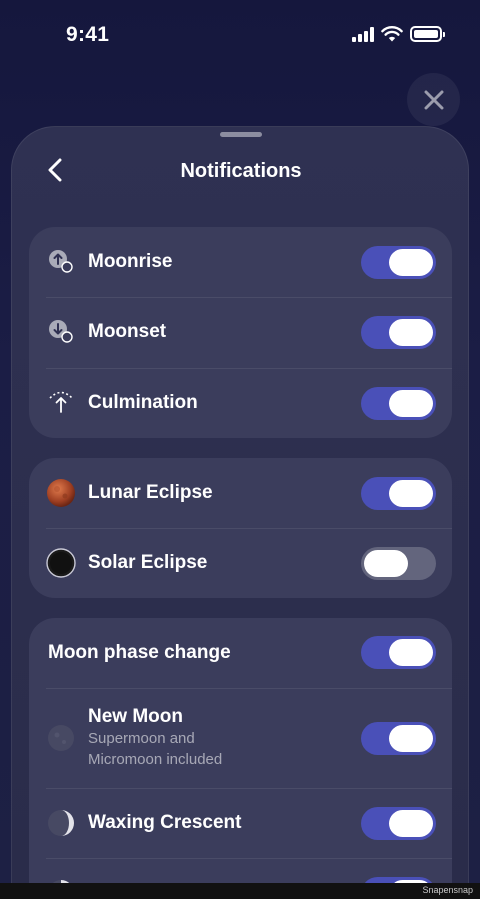 The image size is (480, 899). What do you see at coordinates (150, 492) in the screenshot?
I see `row-label: Lunar Eclipse` at bounding box center [150, 492].